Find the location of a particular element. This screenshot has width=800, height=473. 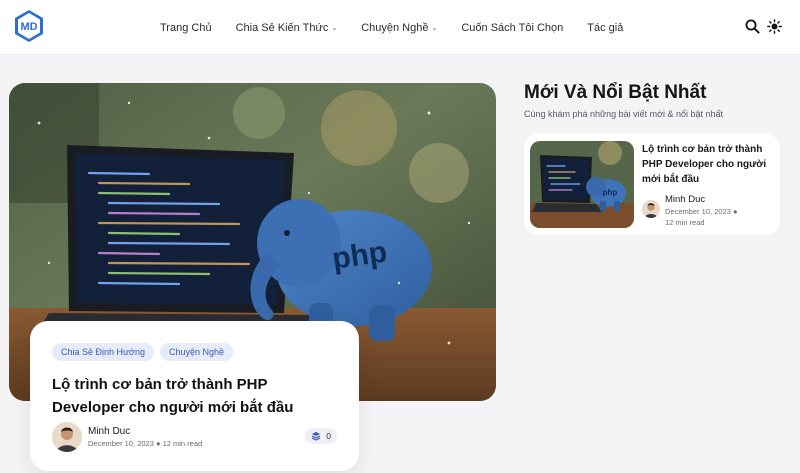

sidebar-post-meta-text: Minh Duc December 10, 2023 ● 12 min read is located at coordinates (701, 211).